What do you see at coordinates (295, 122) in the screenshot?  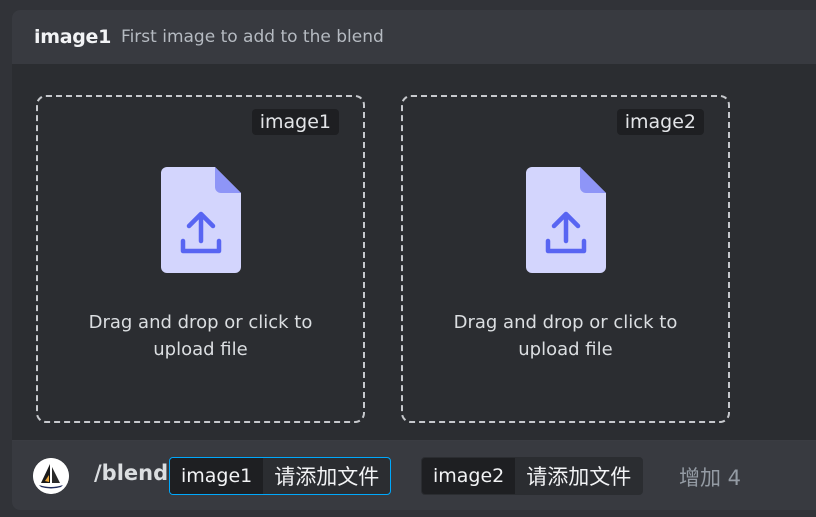 I see `slot-tag: image1` at bounding box center [295, 122].